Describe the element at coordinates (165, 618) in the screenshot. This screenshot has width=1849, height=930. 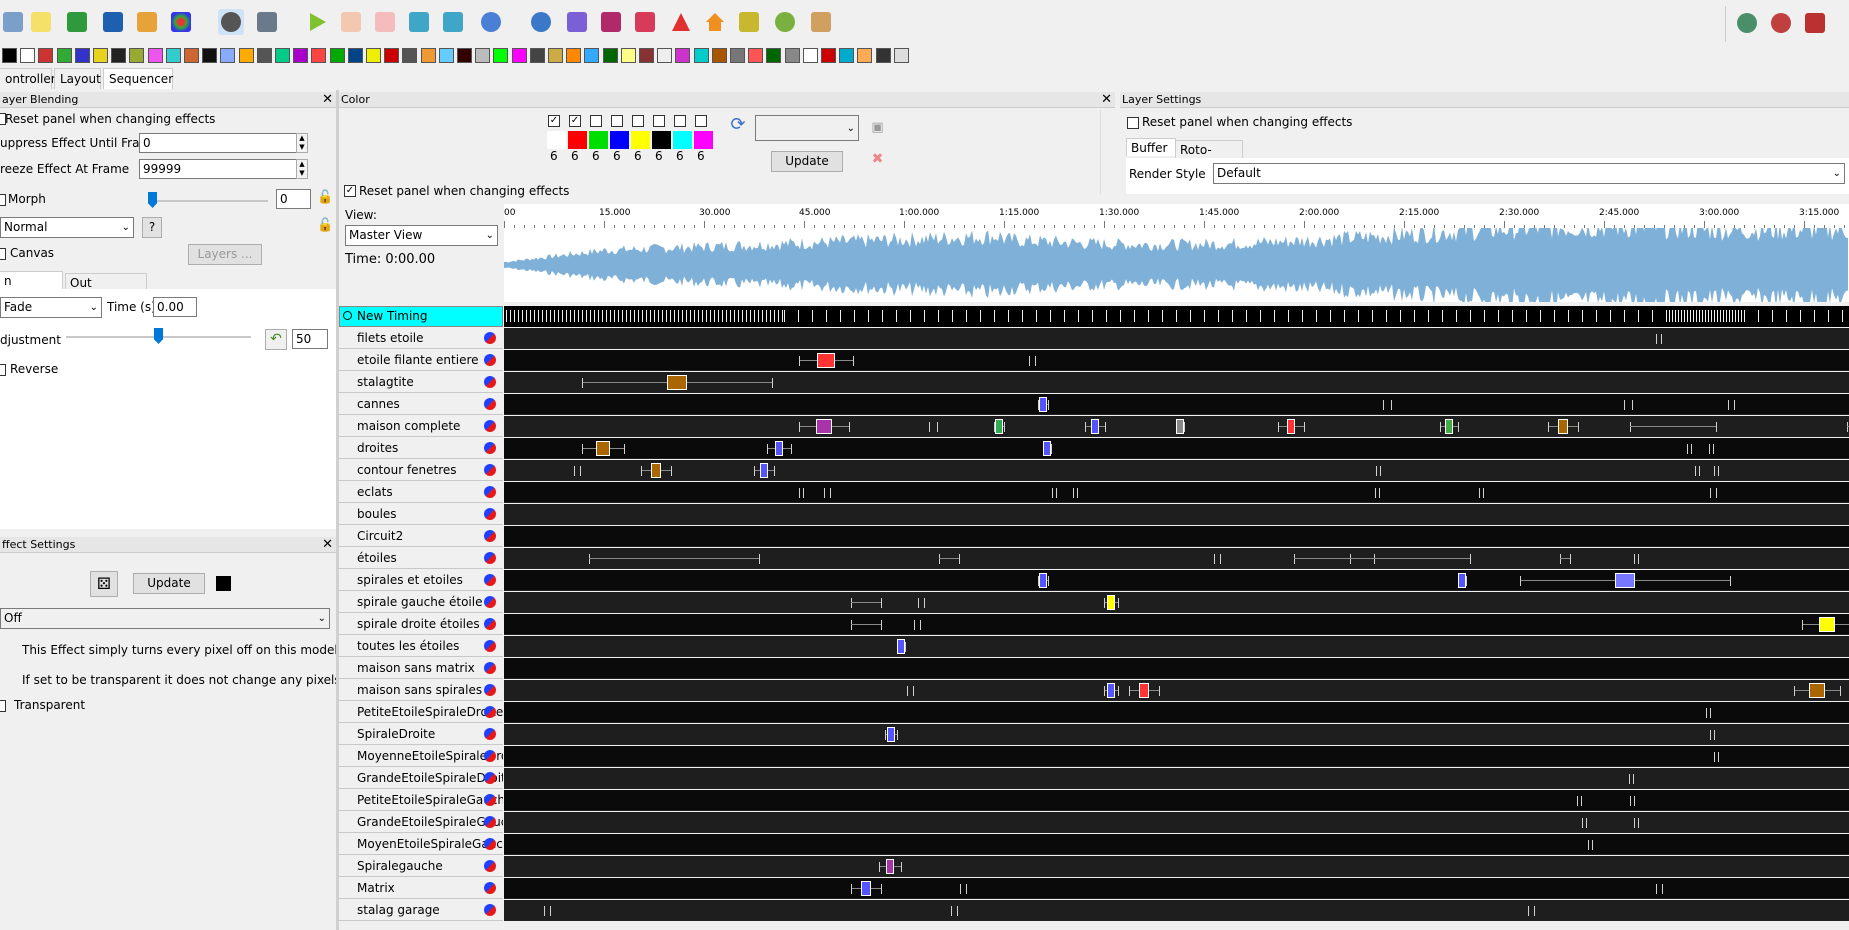
I see `effect-choice-select: Off ⌄` at that location.